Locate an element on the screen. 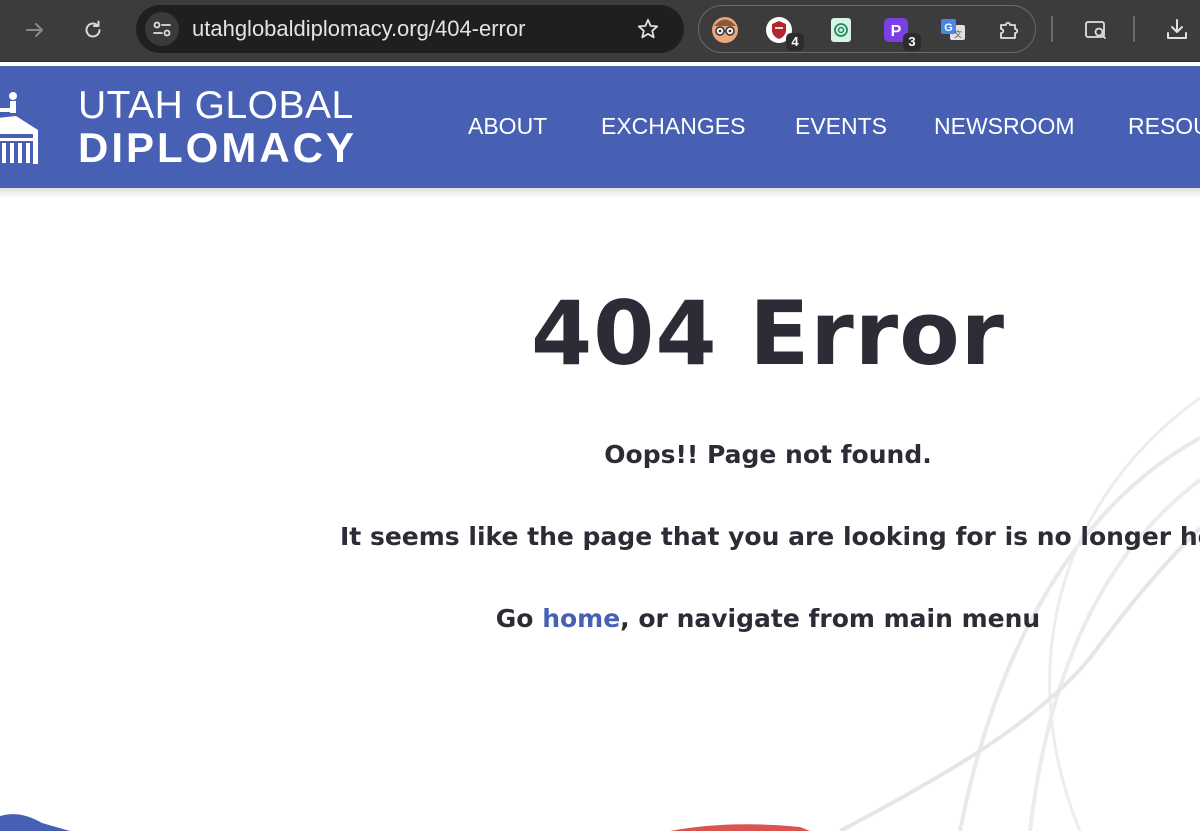  error-navigation-hint: Go home, or navigate from main menu is located at coordinates (768, 619).